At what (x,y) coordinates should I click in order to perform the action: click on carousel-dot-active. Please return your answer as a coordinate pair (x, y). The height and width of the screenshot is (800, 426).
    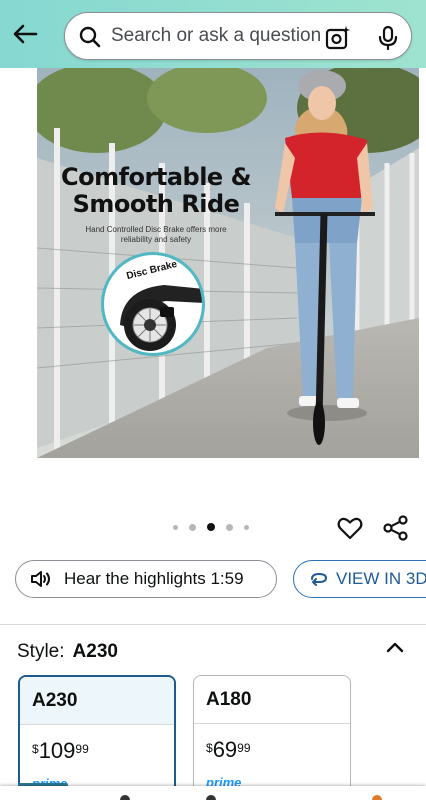
    Looking at the image, I should click on (211, 527).